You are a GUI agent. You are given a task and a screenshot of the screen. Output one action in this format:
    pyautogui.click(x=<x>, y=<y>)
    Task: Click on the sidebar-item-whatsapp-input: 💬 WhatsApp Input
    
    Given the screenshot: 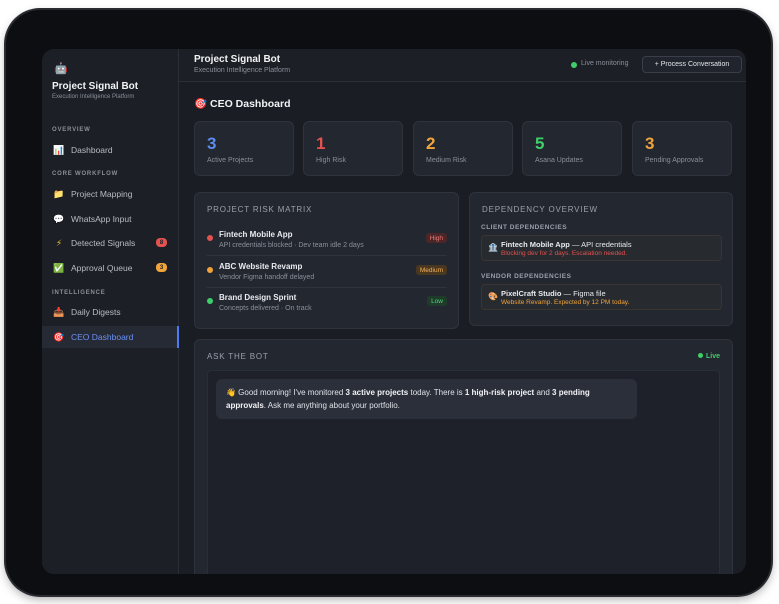 What is the action you would take?
    pyautogui.click(x=110, y=219)
    